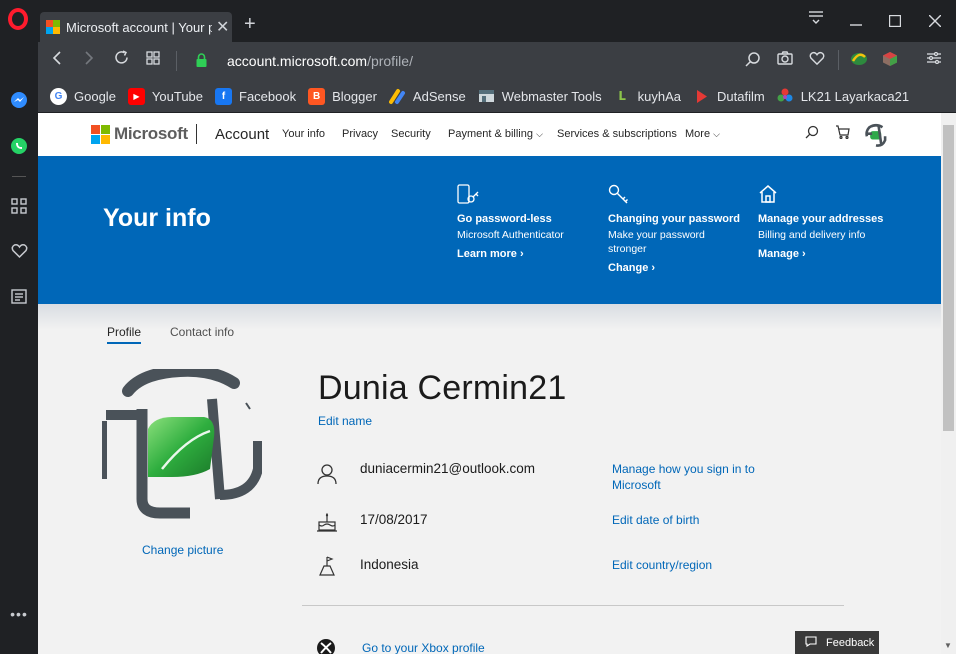 Image resolution: width=956 pixels, height=654 pixels. Describe the element at coordinates (825, 254) in the screenshot. I see `manage-addresses-link: Manage ›` at that location.